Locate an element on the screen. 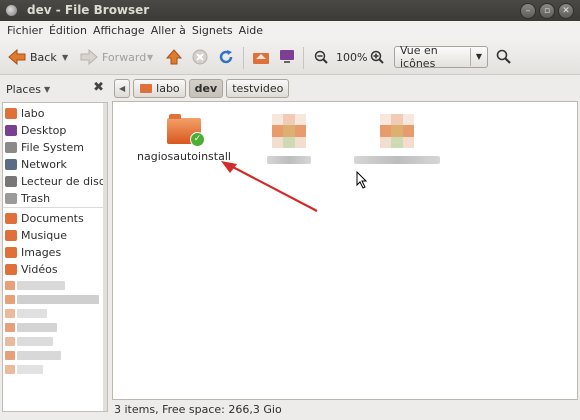 Image resolution: width=580 pixels, height=420 pixels. sidebar-item-labo: labo is located at coordinates (25, 113).